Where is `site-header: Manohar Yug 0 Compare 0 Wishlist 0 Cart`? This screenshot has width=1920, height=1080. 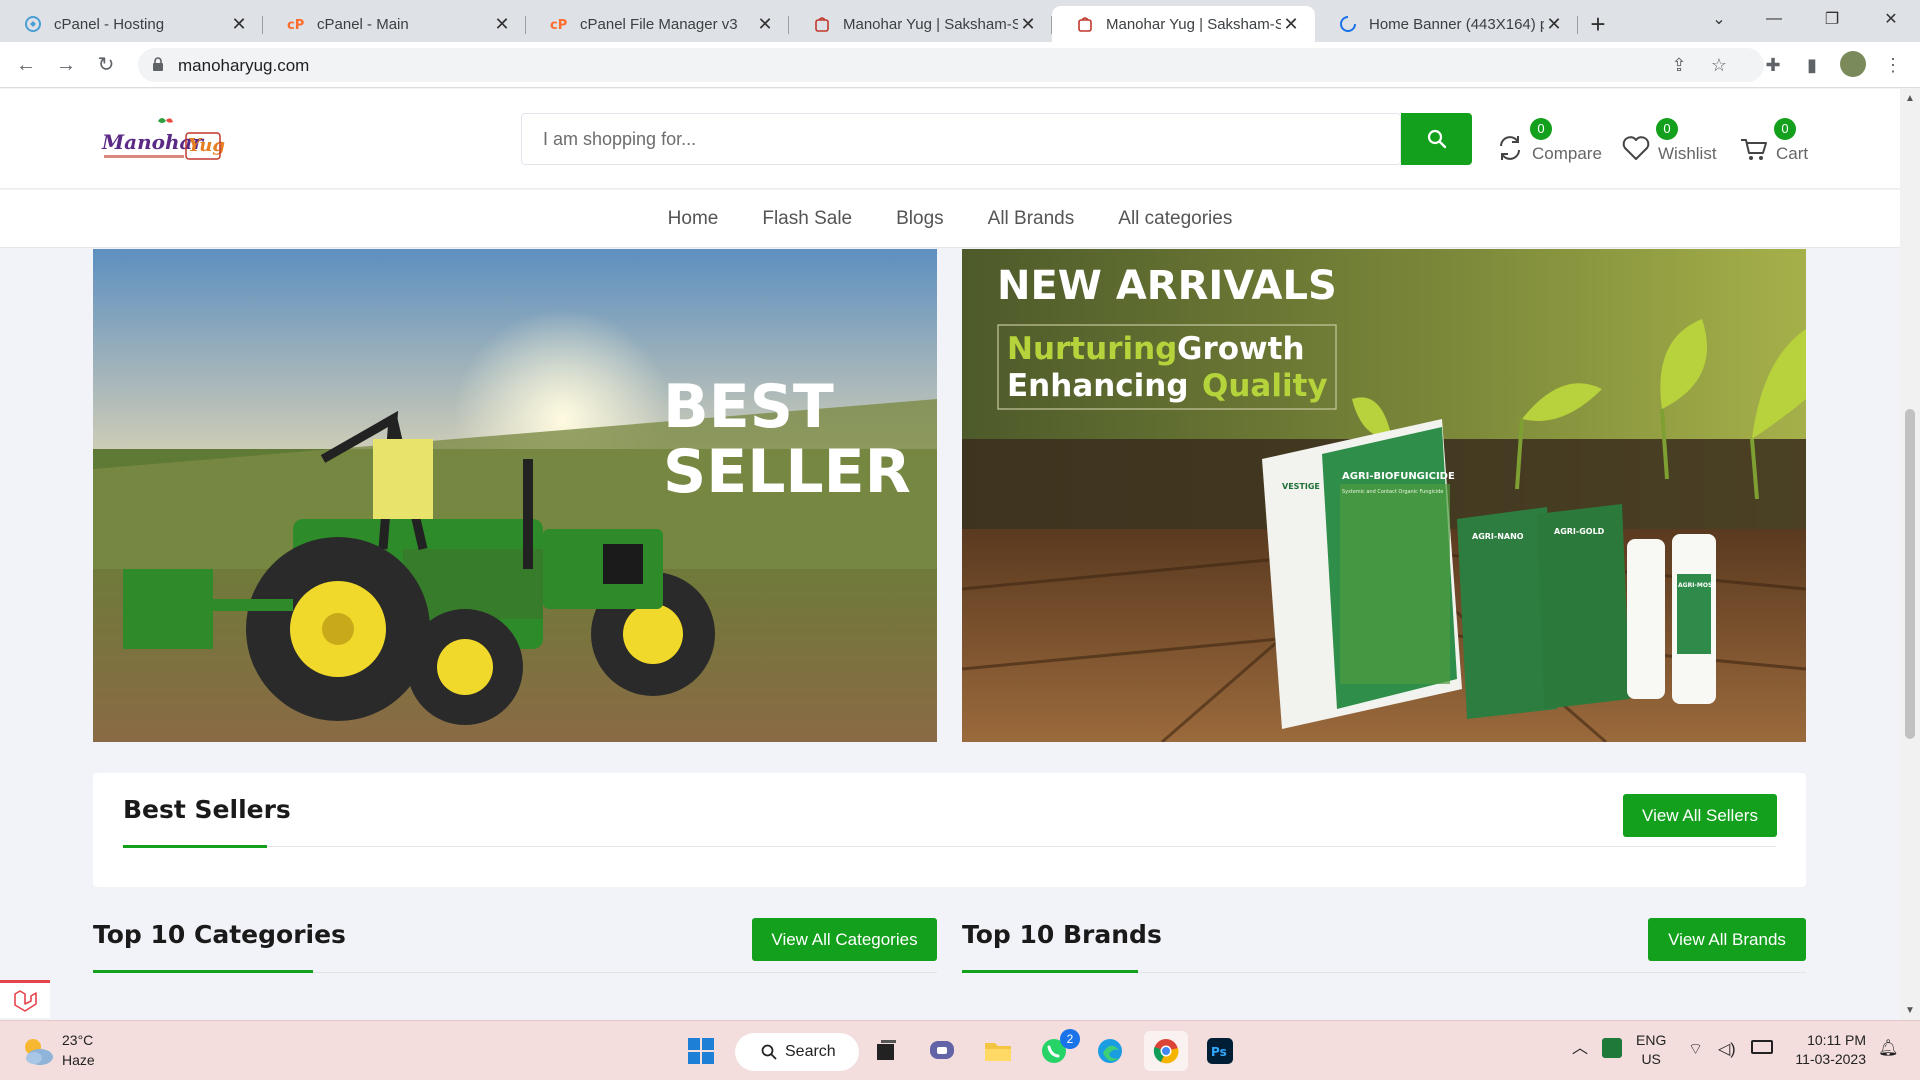 site-header: Manohar Yug 0 Compare 0 Wishlist 0 Cart is located at coordinates (950, 139).